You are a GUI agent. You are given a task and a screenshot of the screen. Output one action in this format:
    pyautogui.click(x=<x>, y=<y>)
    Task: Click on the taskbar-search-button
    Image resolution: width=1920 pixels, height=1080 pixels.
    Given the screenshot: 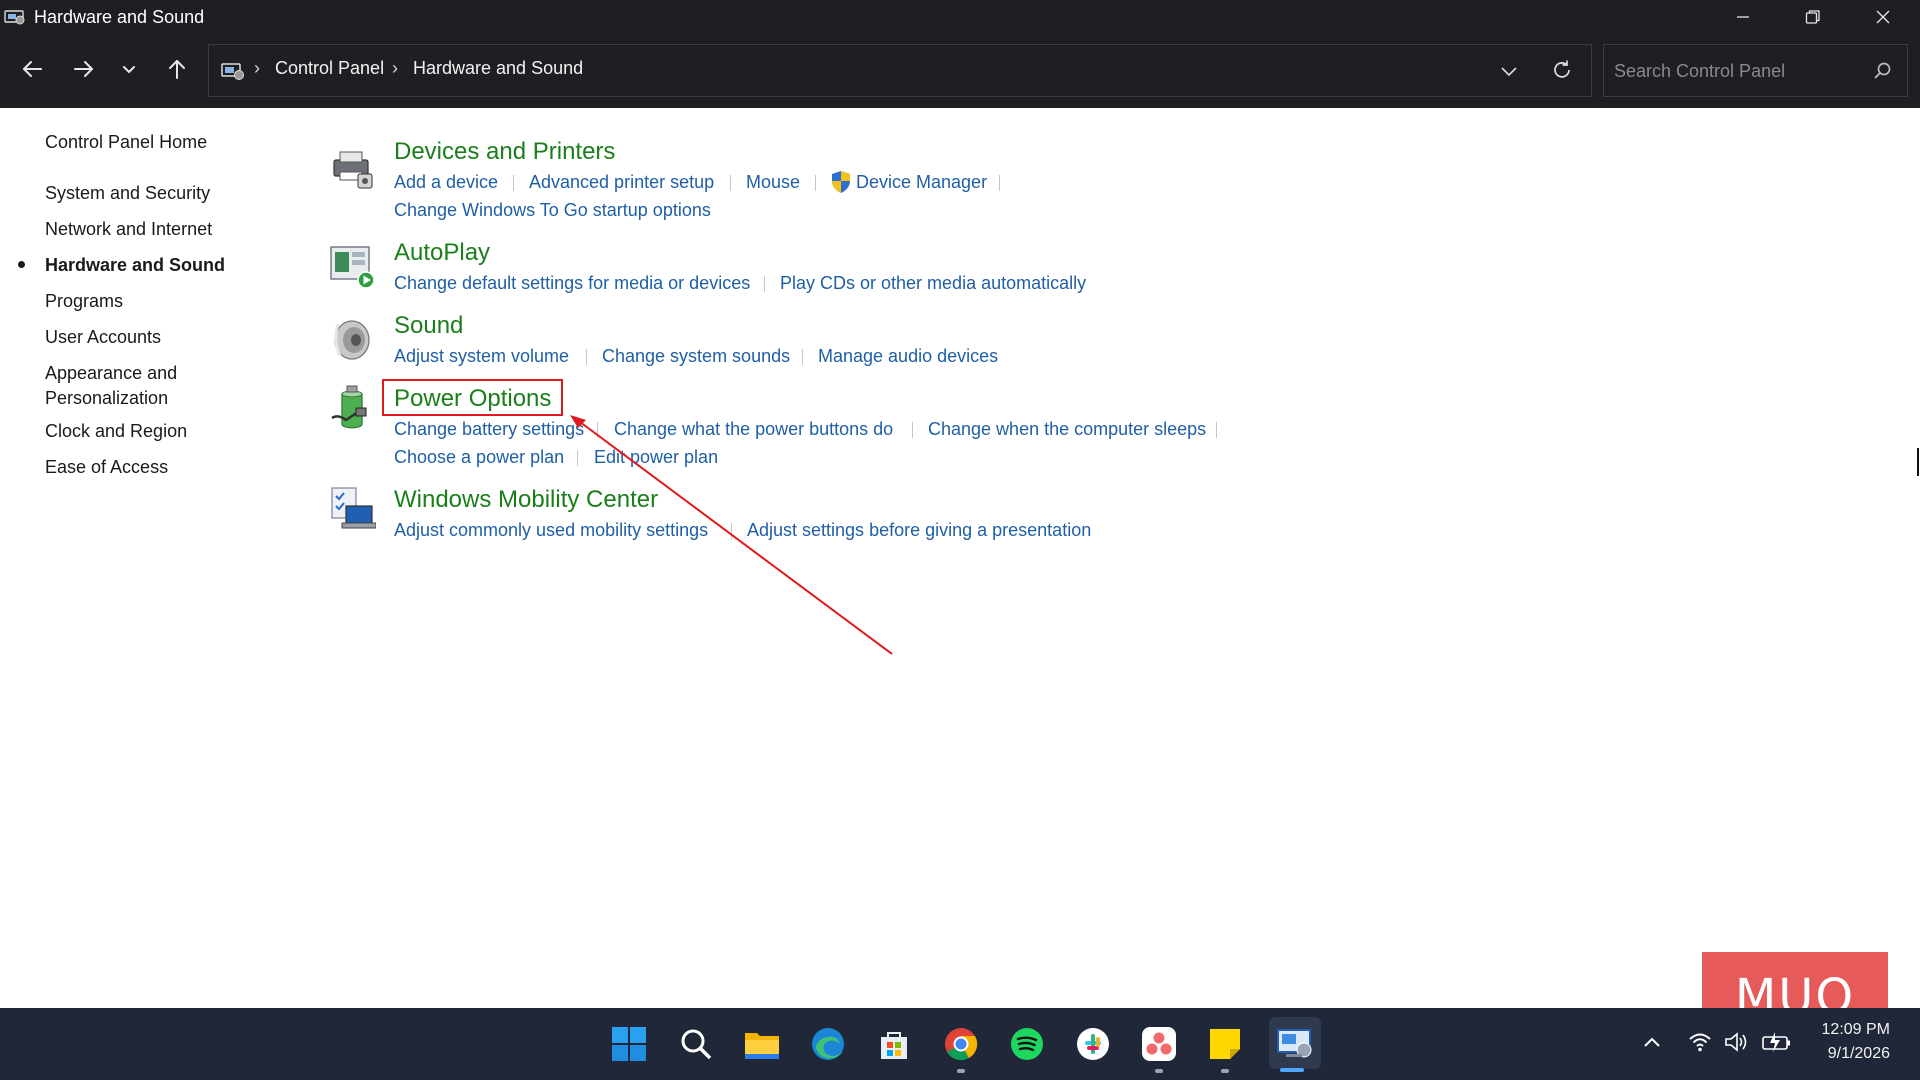 What is the action you would take?
    pyautogui.click(x=696, y=1044)
    